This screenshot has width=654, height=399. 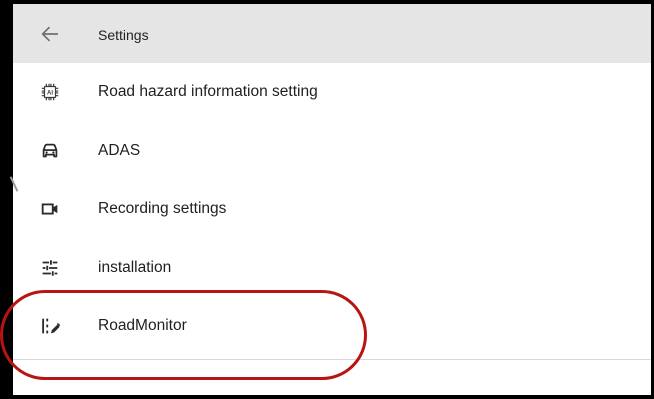 I want to click on menu-item-label: installation, so click(x=135, y=267).